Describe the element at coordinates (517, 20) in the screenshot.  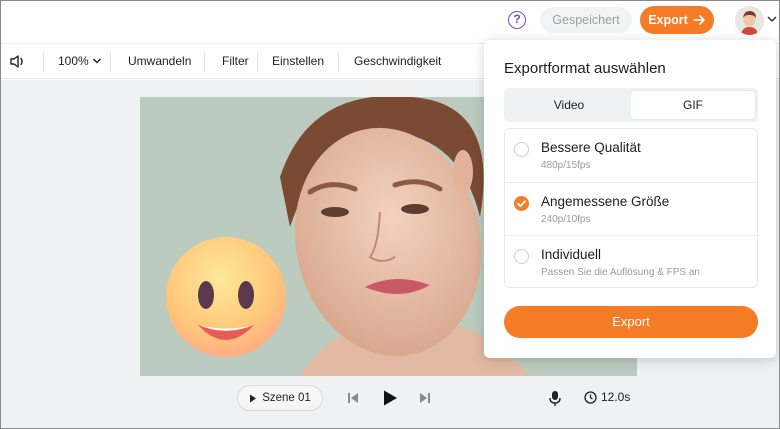
I see `question-circle-icon: ?` at that location.